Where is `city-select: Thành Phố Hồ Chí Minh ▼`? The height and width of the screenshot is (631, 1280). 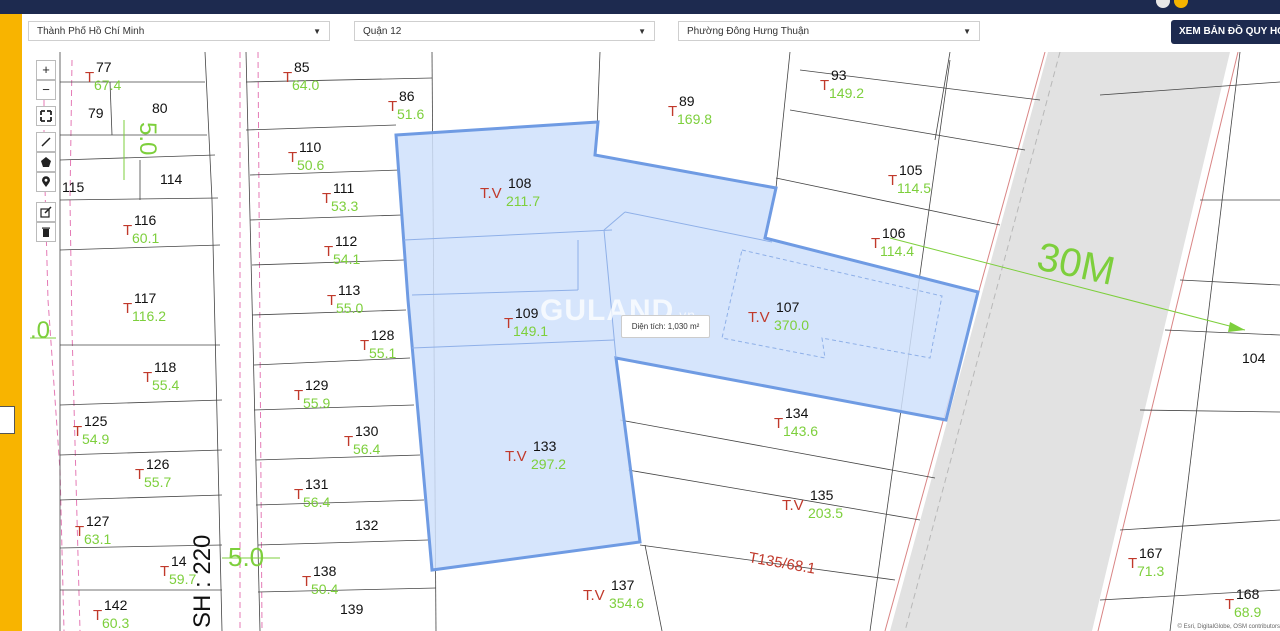
city-select: Thành Phố Hồ Chí Minh ▼ is located at coordinates (179, 31).